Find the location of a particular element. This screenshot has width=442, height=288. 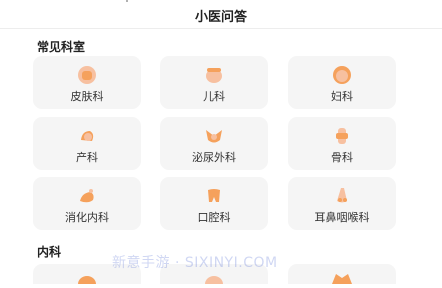

department-card-urology: 泌尿外科 is located at coordinates (214, 143).